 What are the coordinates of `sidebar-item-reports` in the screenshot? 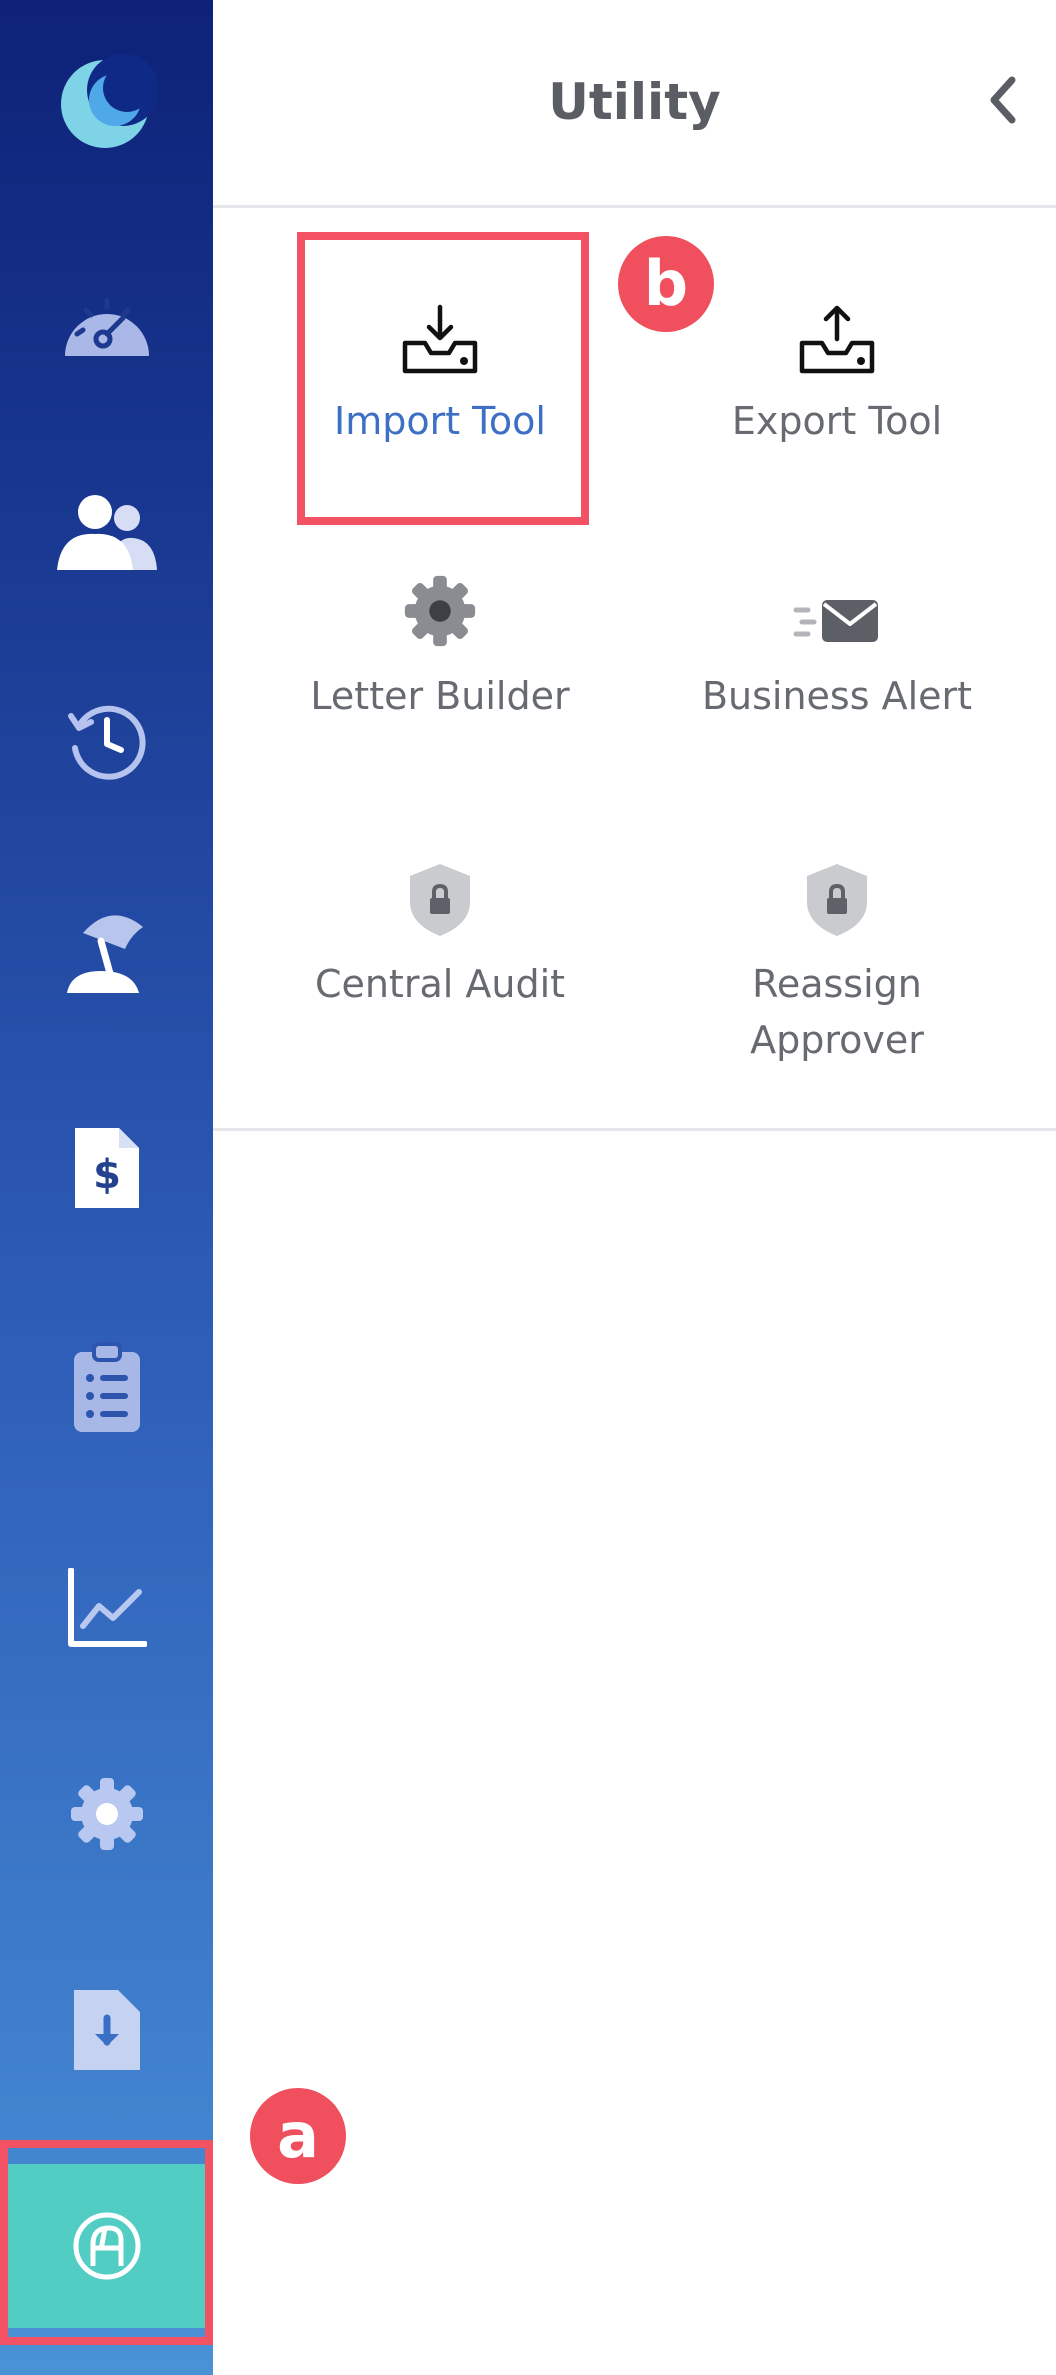 It's located at (106, 1608).